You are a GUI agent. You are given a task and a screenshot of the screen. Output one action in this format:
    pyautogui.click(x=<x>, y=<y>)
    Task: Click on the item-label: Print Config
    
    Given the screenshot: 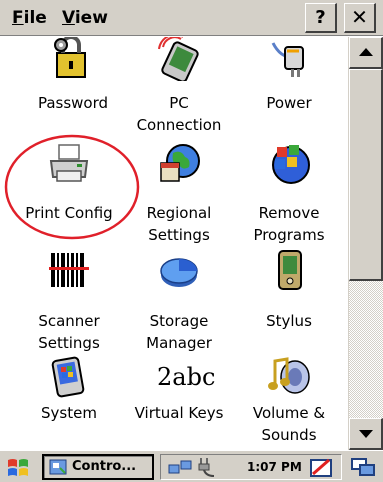 What is the action you would take?
    pyautogui.click(x=69, y=213)
    